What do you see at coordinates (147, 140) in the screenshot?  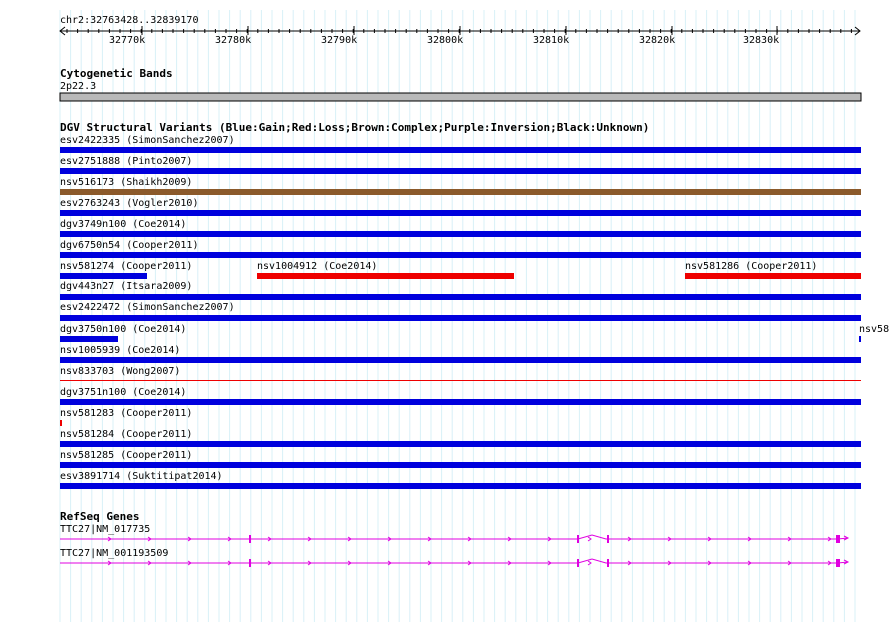 I see `dgv-variant-label: esv2422335 (SimonSanchez2007)` at bounding box center [147, 140].